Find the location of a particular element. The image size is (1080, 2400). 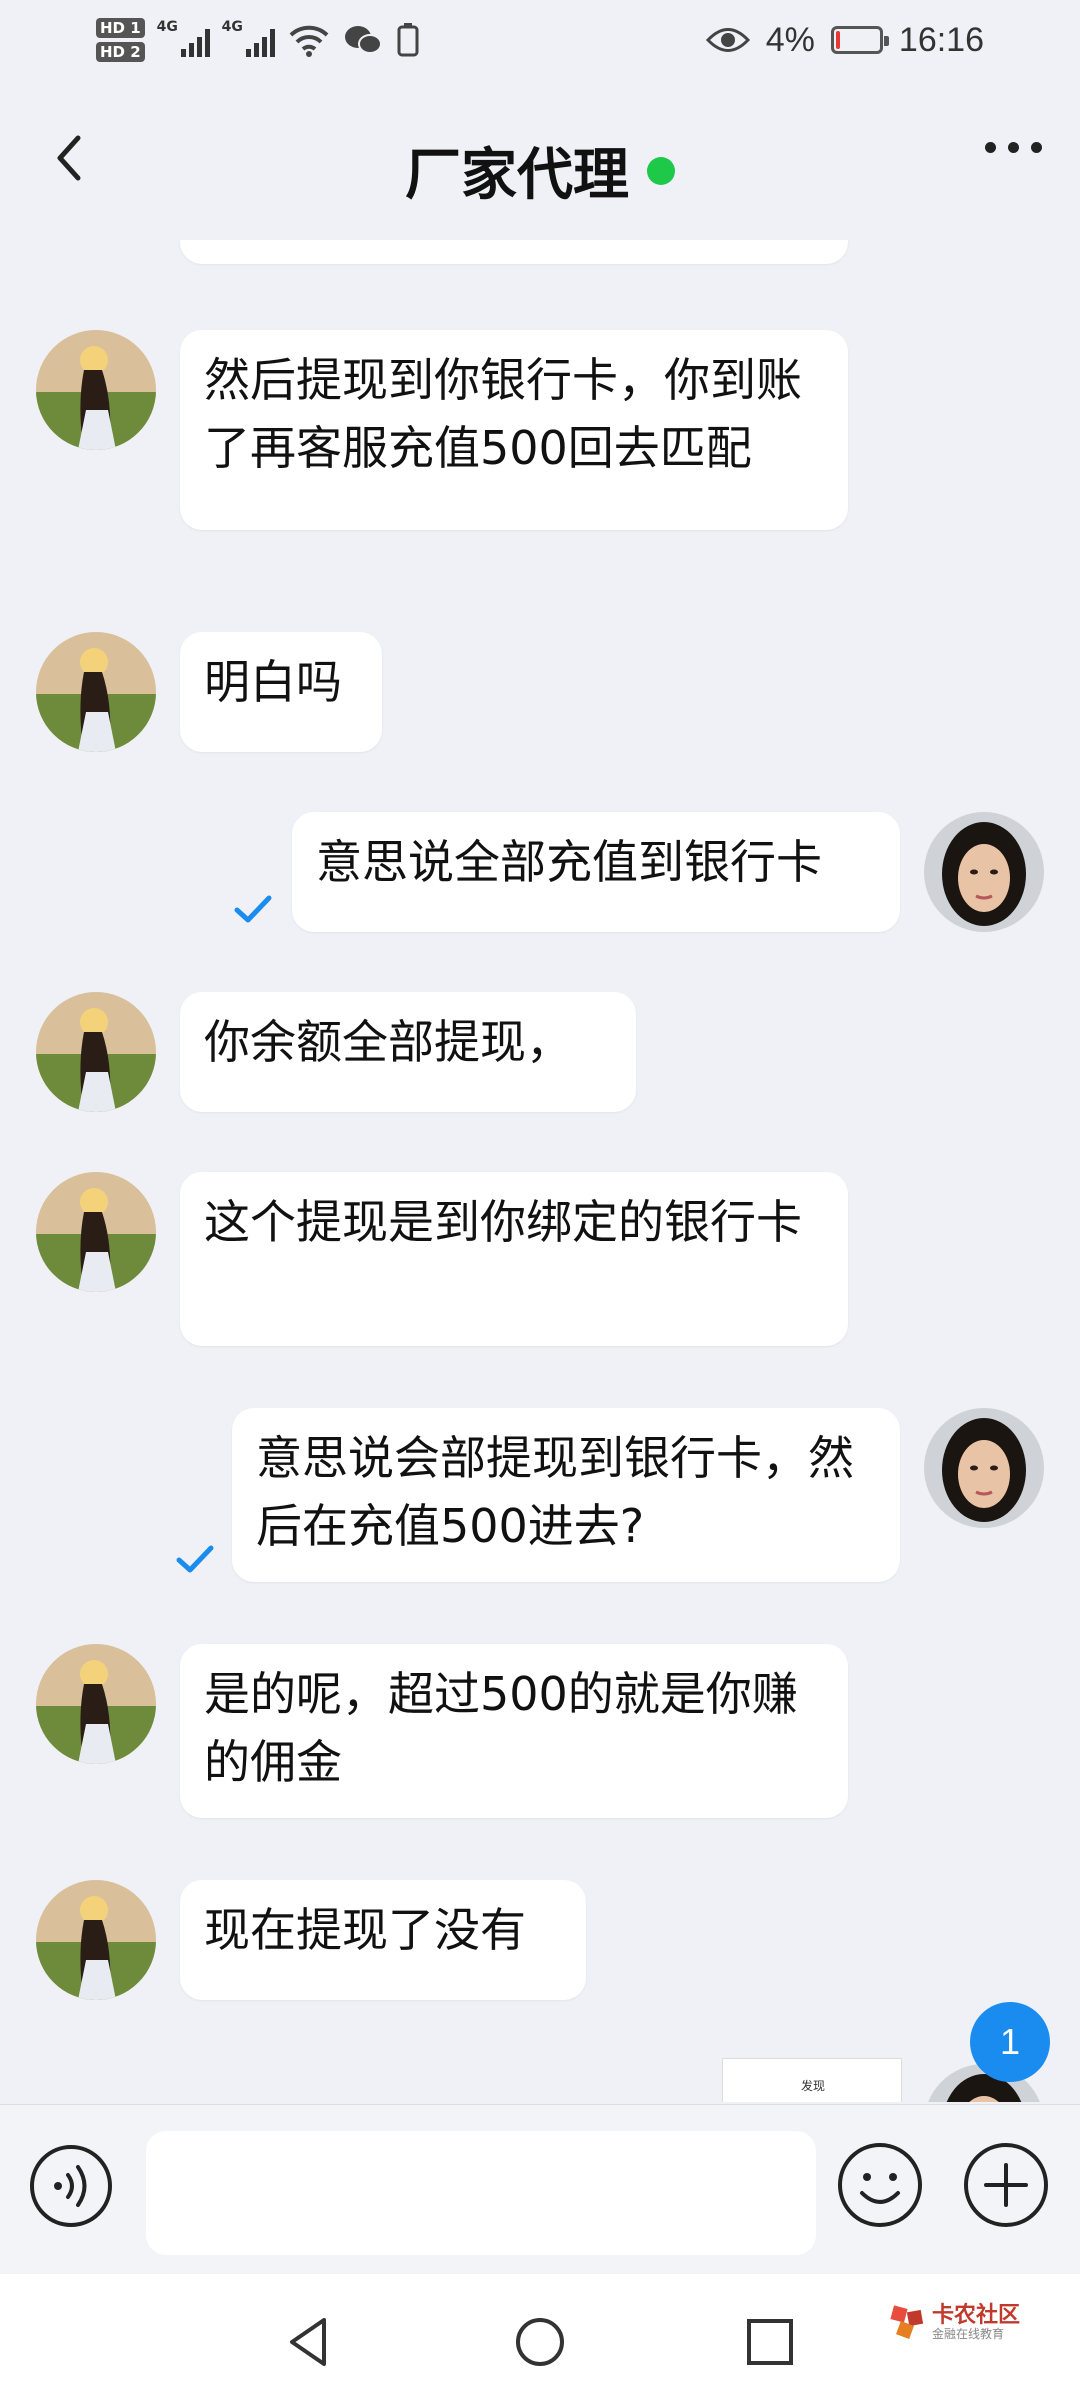

status-left: HD 1 HD 2 4G 4G is located at coordinates (257, 40).